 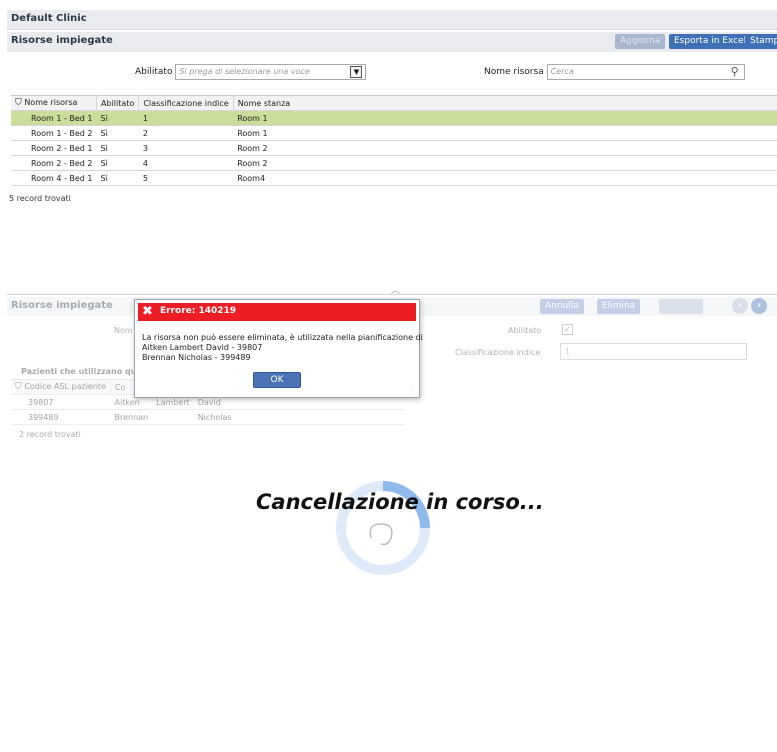 I want to click on cell-cognome: Brennan, so click(x=131, y=417).